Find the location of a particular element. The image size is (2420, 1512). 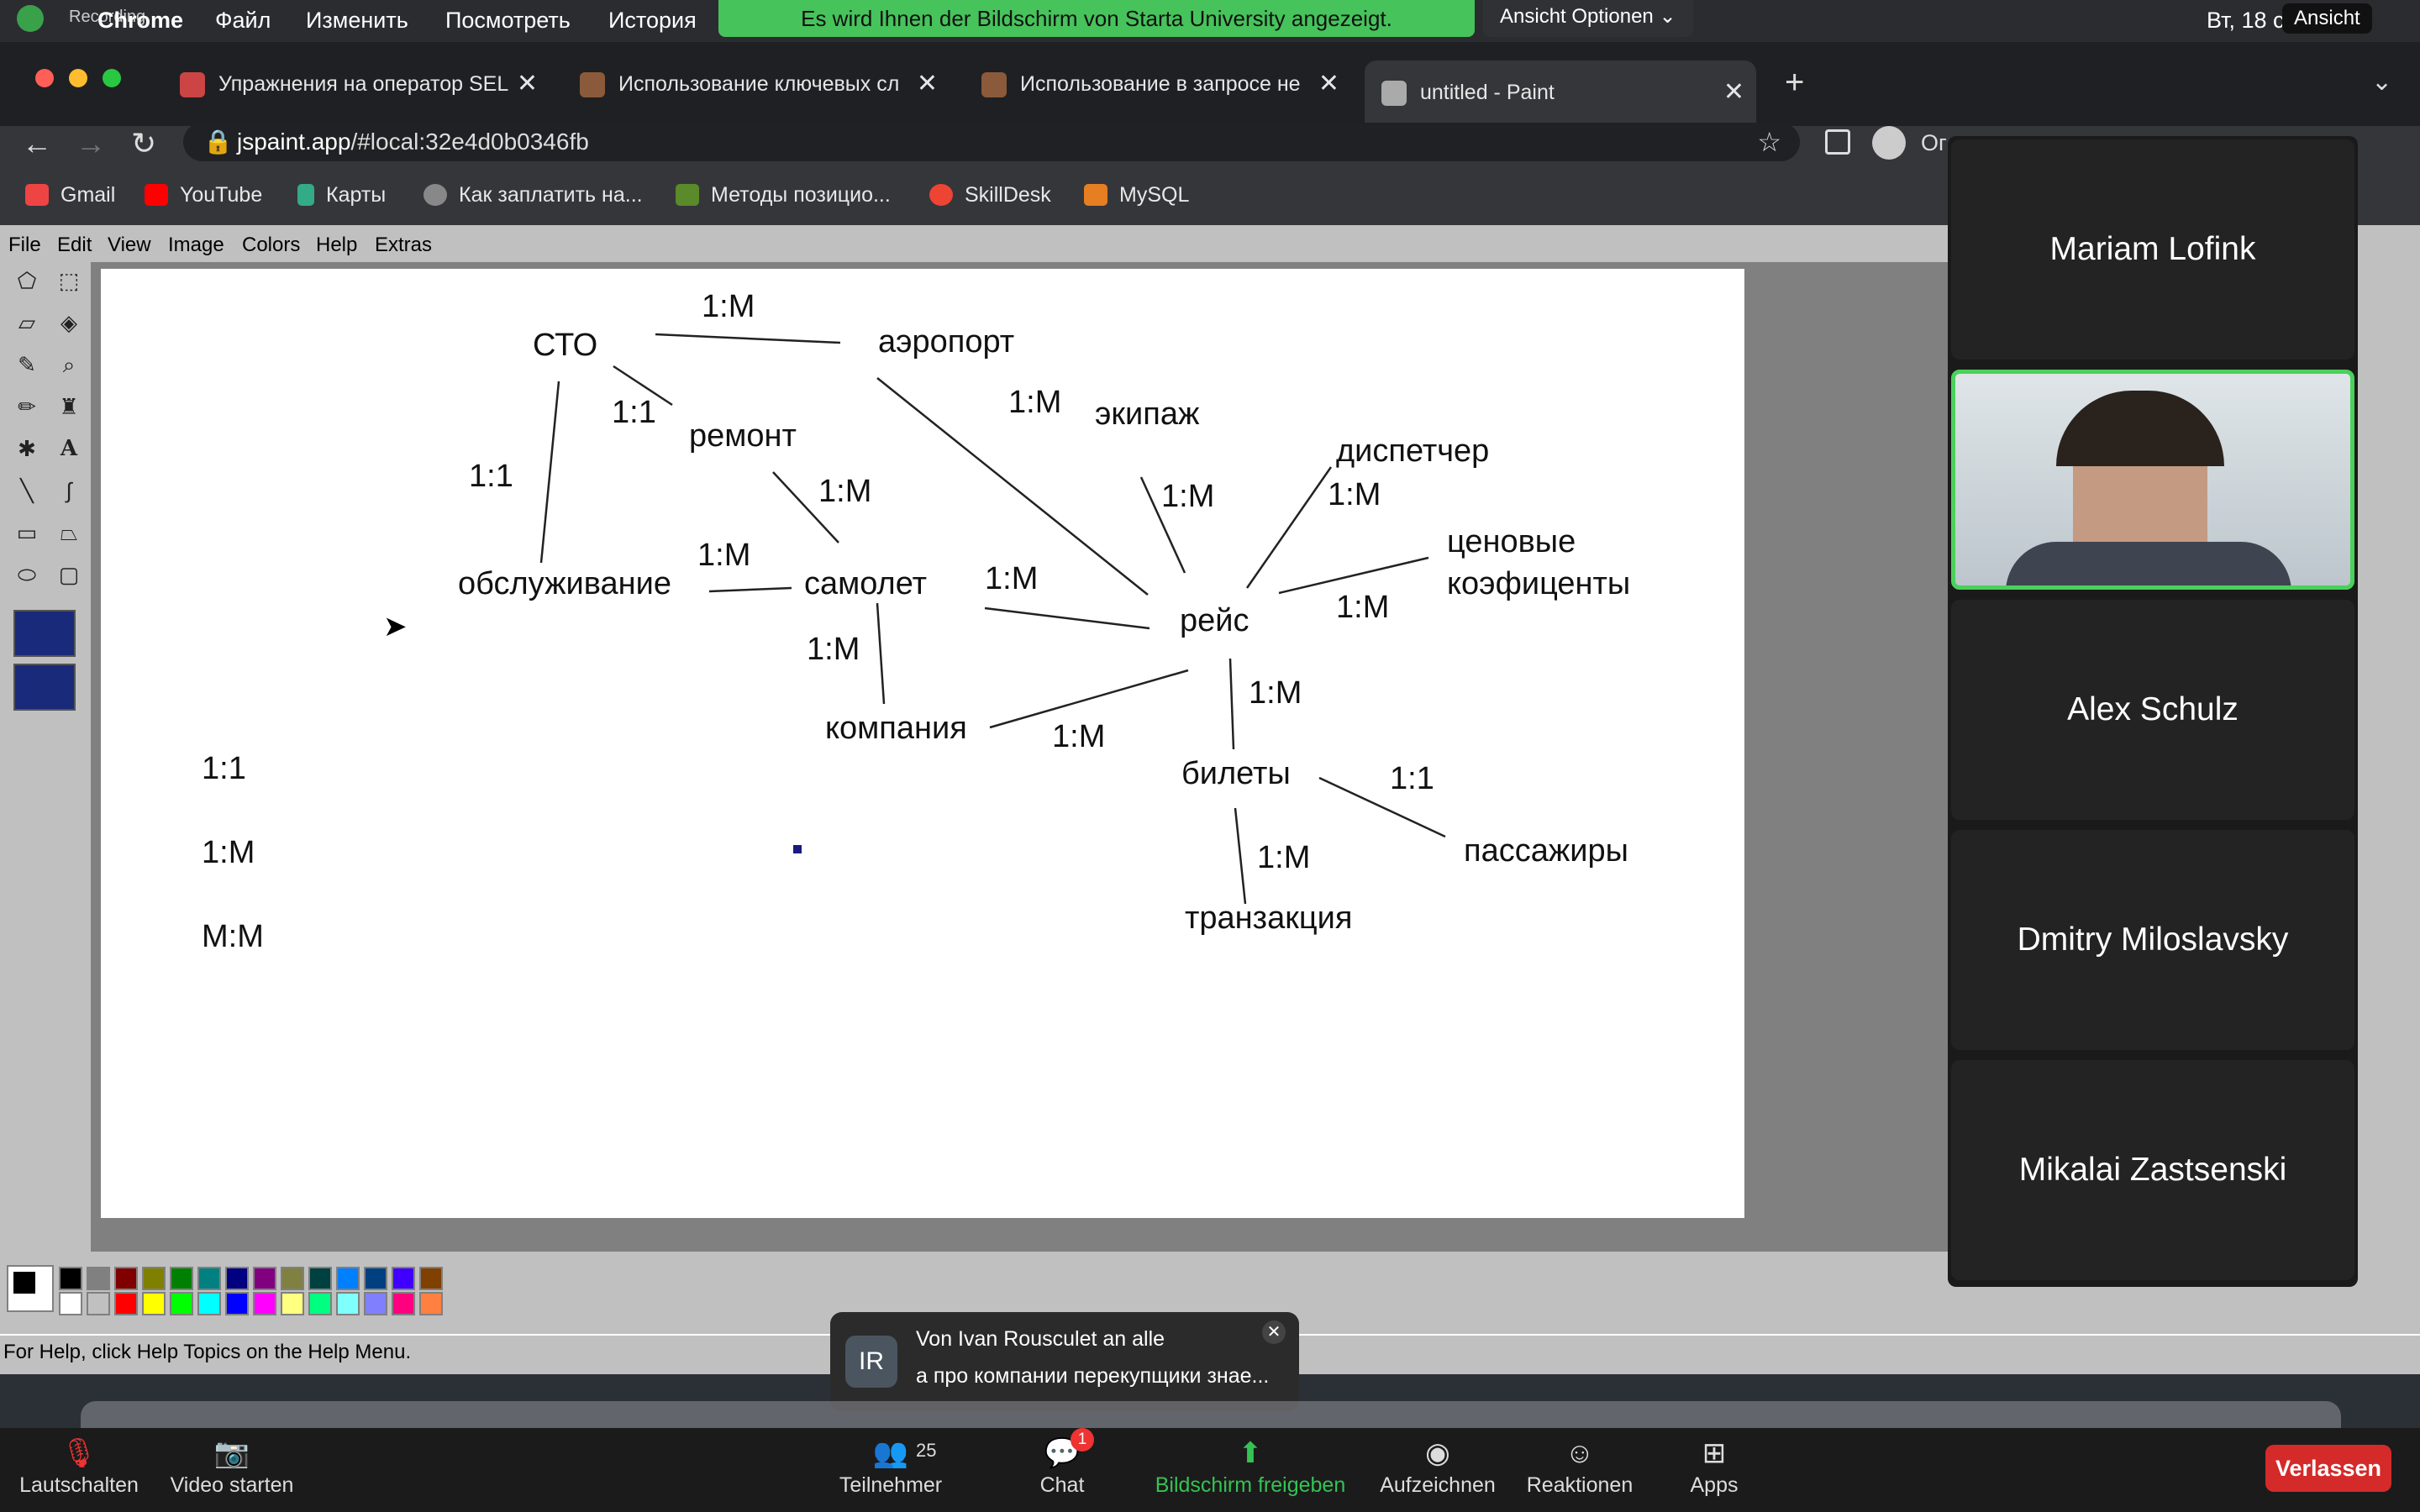

tab-keywords: Использование ключевых сл ✕ is located at coordinates (756, 84).